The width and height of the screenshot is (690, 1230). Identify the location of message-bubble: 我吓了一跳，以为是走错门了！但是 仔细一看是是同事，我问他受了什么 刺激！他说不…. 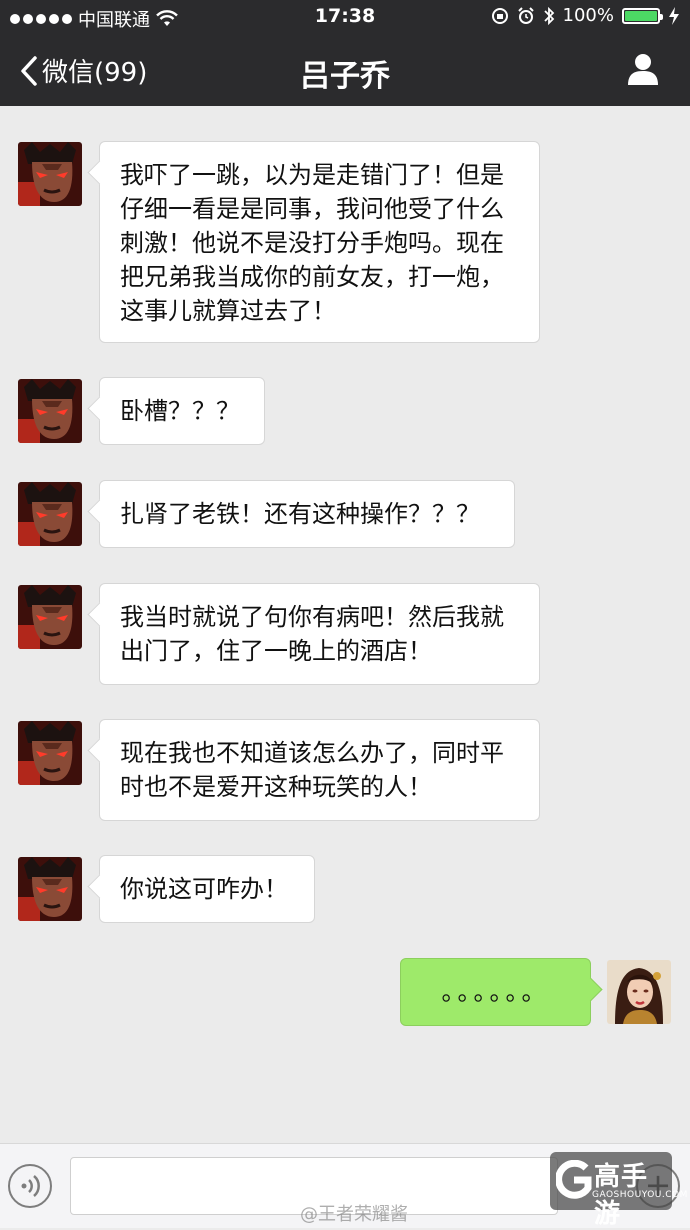
(319, 242).